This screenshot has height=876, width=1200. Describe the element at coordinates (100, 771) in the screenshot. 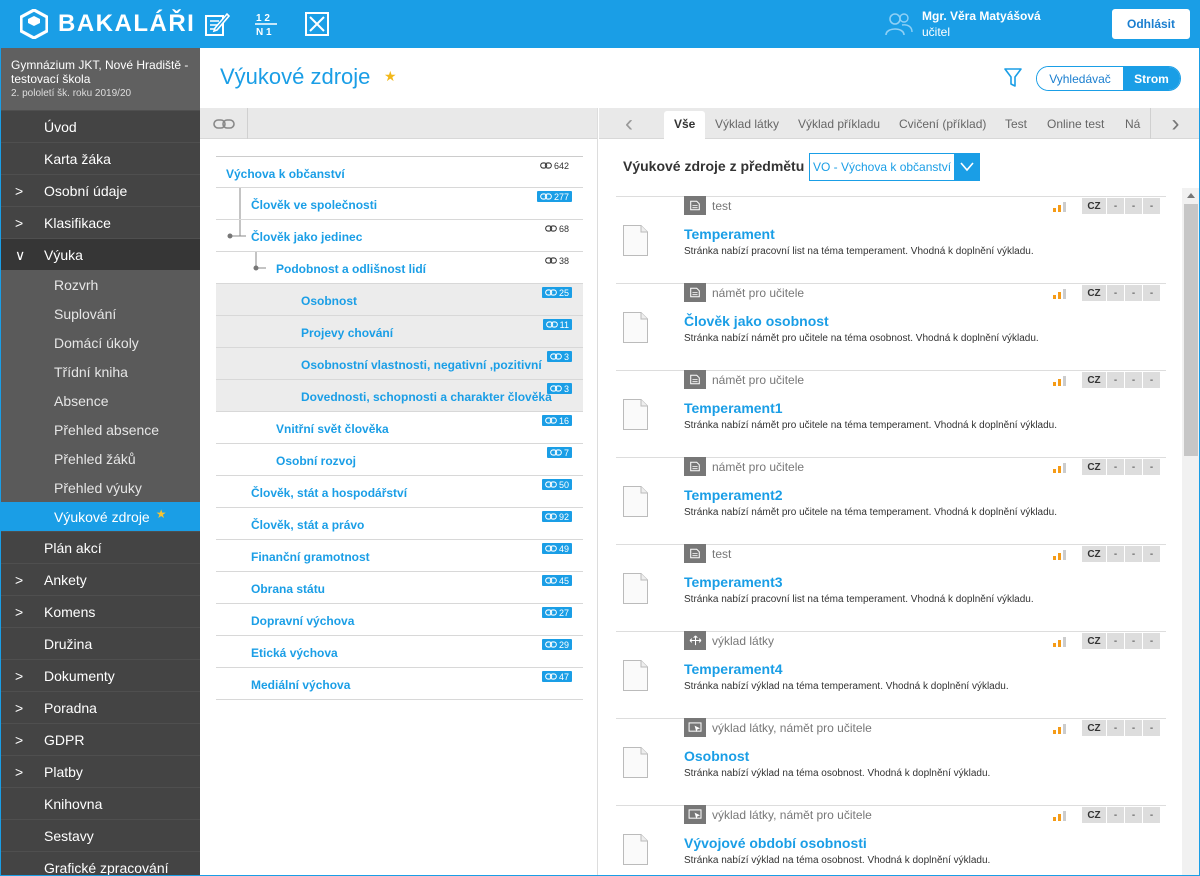

I see `sidebar-item: > Platby` at that location.